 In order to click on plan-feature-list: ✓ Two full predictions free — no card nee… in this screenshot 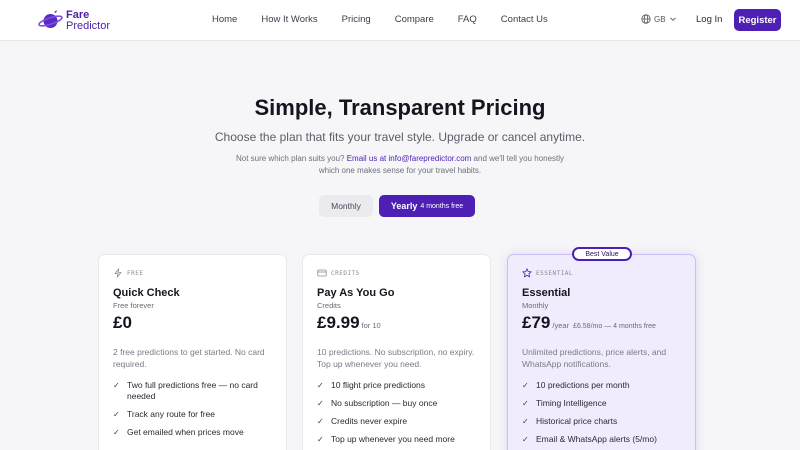, I will do `click(192, 409)`.